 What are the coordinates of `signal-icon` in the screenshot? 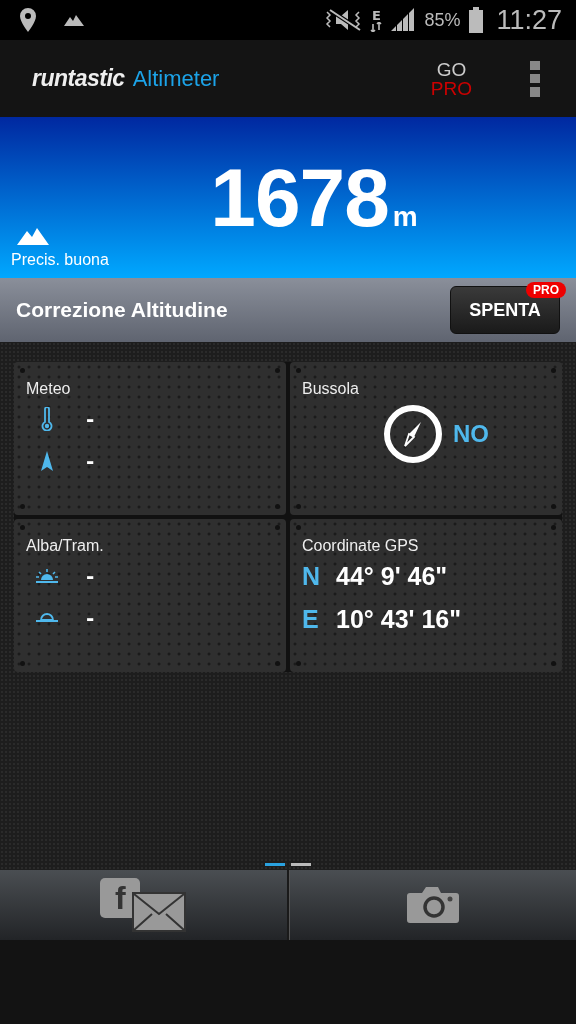 It's located at (403, 20).